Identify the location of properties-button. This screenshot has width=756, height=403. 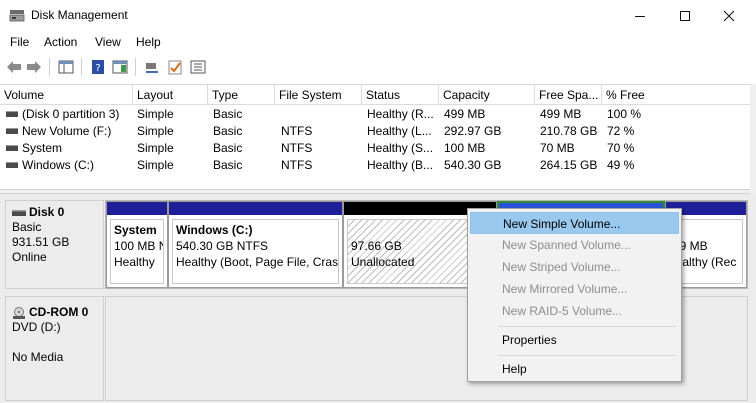
(198, 67).